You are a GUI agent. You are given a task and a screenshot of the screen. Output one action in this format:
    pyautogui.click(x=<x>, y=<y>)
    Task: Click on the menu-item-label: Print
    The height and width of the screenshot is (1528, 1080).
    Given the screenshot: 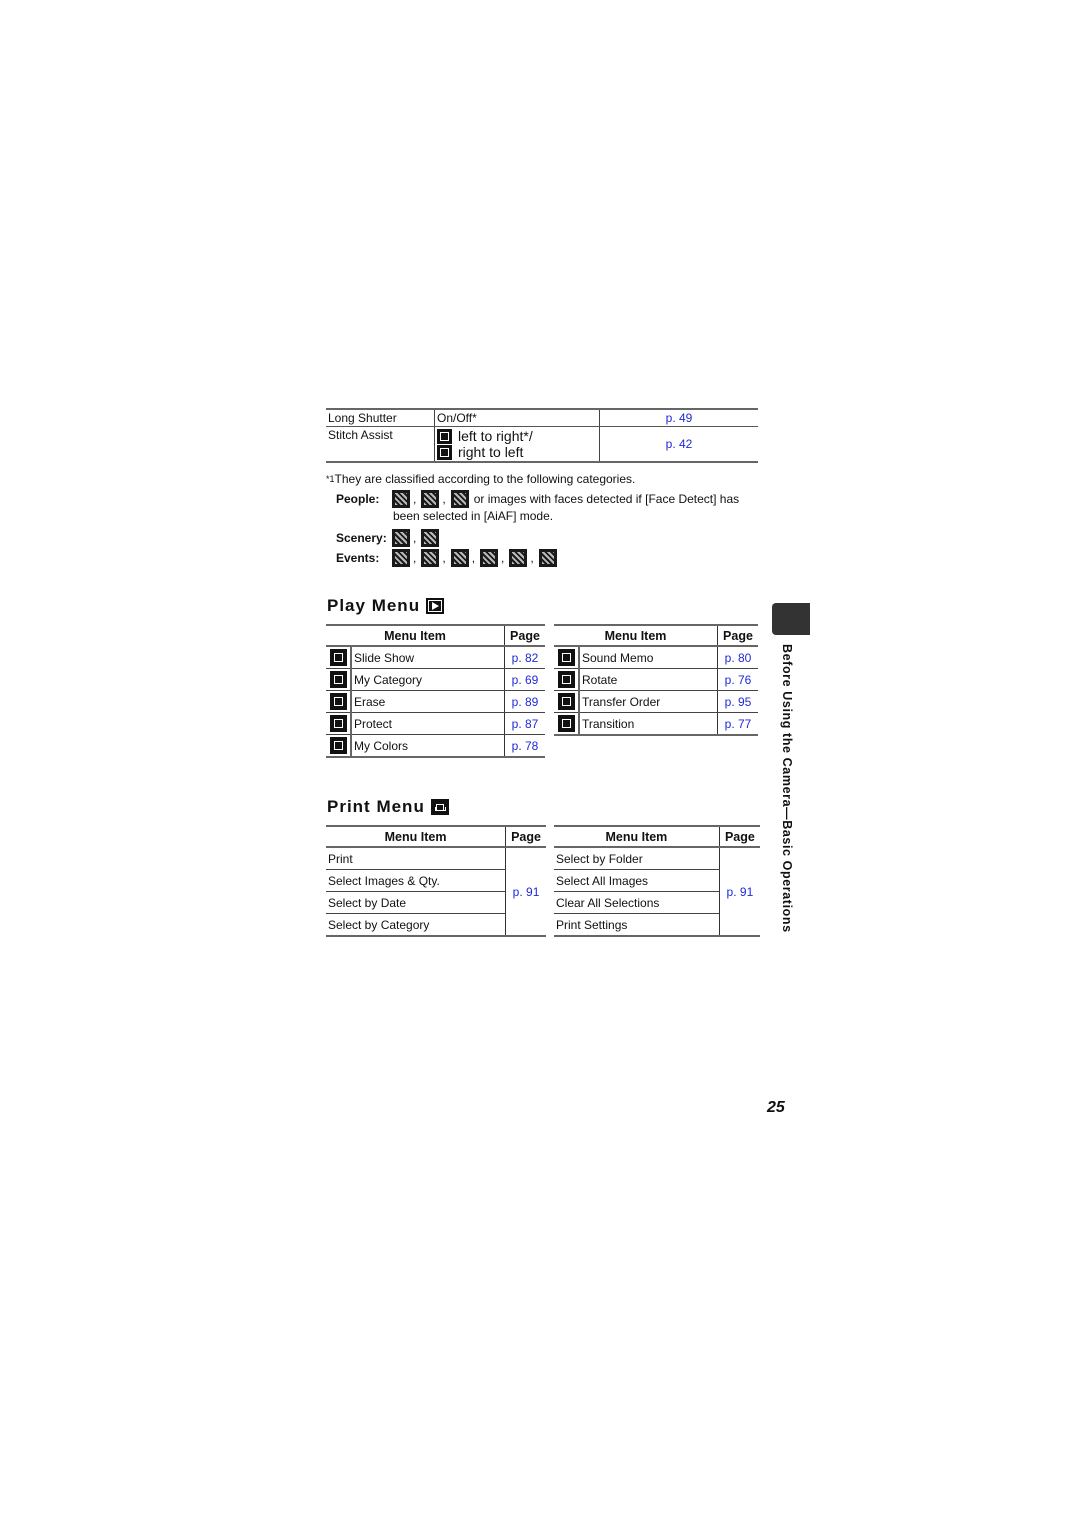 What is the action you would take?
    pyautogui.click(x=416, y=858)
    